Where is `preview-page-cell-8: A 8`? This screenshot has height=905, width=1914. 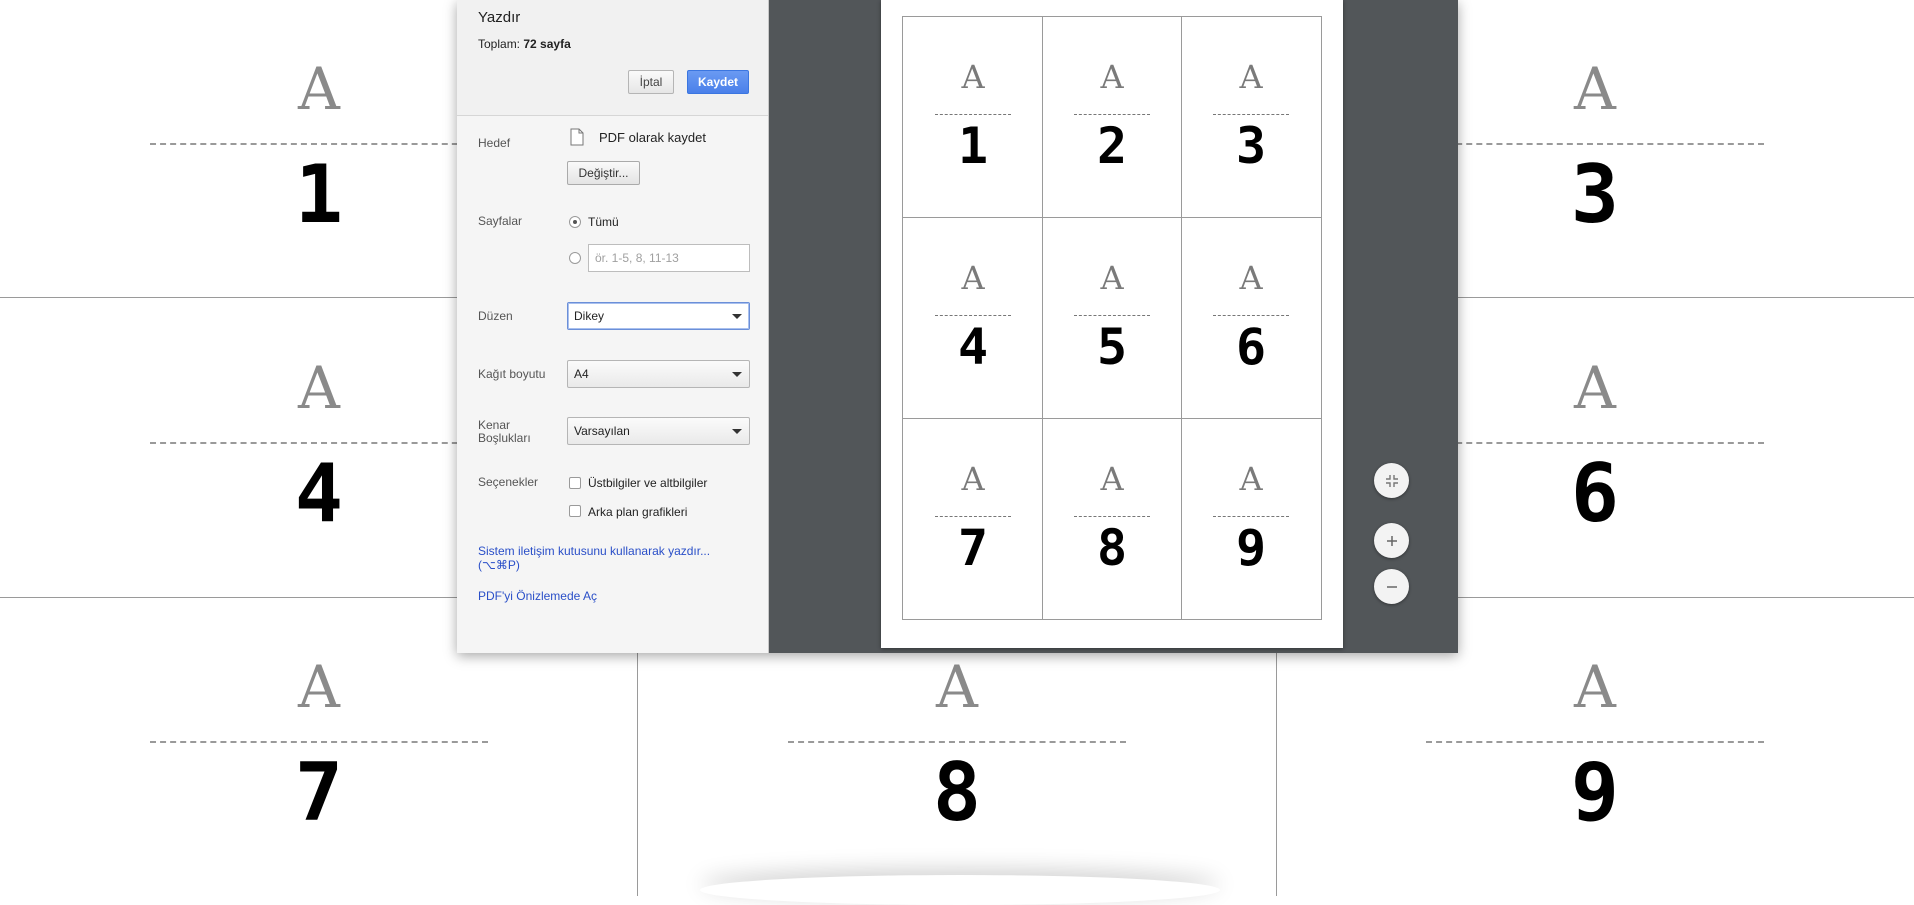
preview-page-cell-8: A 8 is located at coordinates (1112, 519).